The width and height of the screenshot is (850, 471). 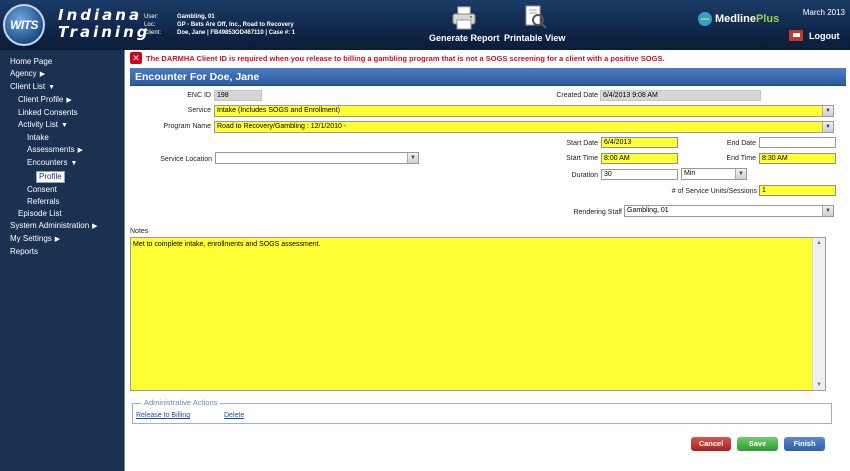 What do you see at coordinates (597, 212) in the screenshot?
I see `rendering-staff-label: Rendering Staff` at bounding box center [597, 212].